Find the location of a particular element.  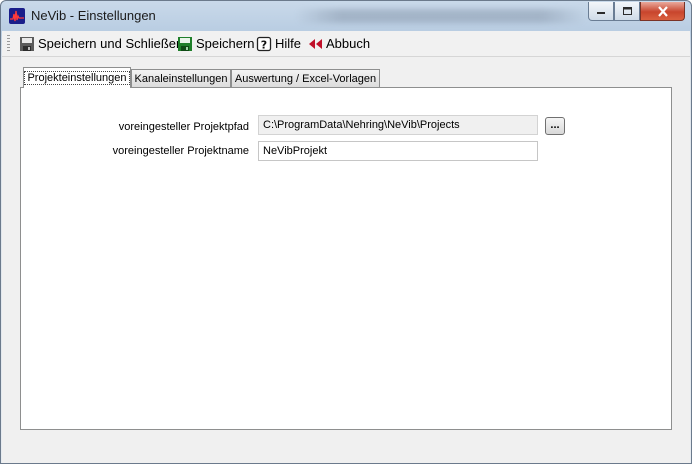

floppy-disk-green-icon is located at coordinates (185, 44).